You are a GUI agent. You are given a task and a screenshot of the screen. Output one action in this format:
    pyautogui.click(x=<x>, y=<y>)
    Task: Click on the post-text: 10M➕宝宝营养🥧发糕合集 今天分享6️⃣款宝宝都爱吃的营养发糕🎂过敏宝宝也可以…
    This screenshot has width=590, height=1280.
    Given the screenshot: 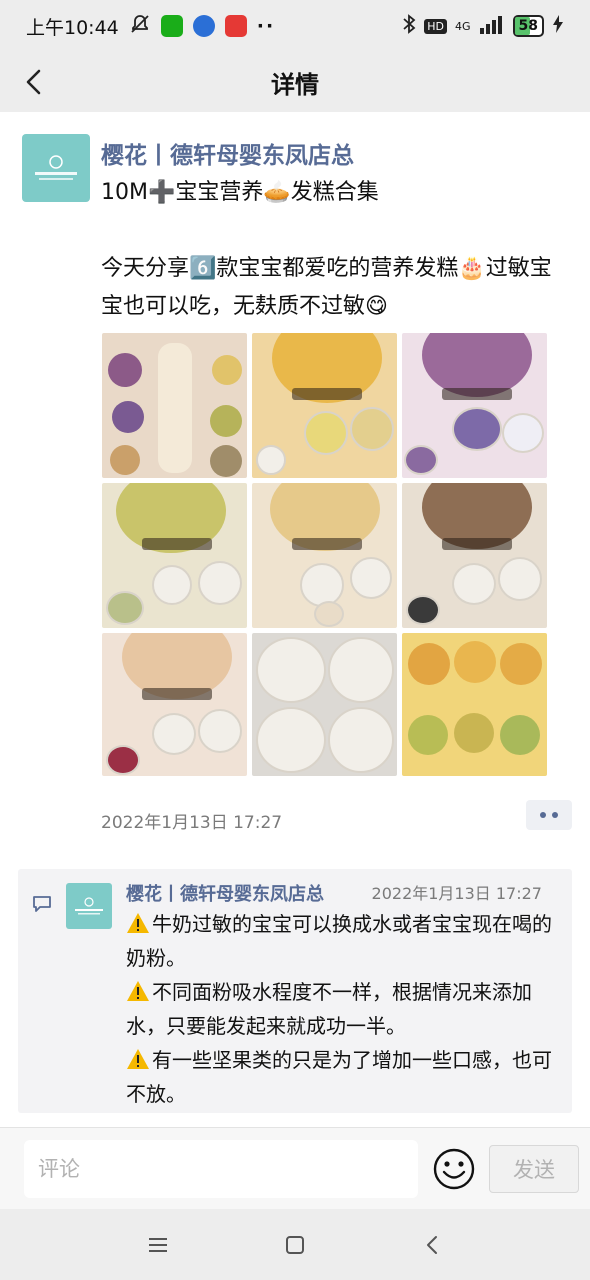 What is the action you would take?
    pyautogui.click(x=336, y=250)
    